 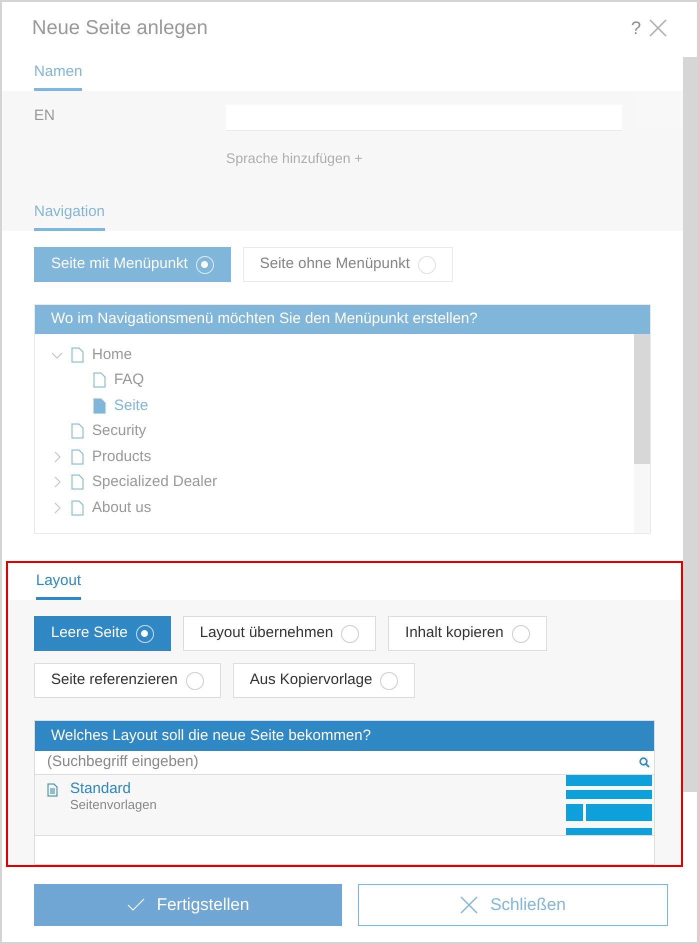 I want to click on check-icon, so click(x=135, y=905).